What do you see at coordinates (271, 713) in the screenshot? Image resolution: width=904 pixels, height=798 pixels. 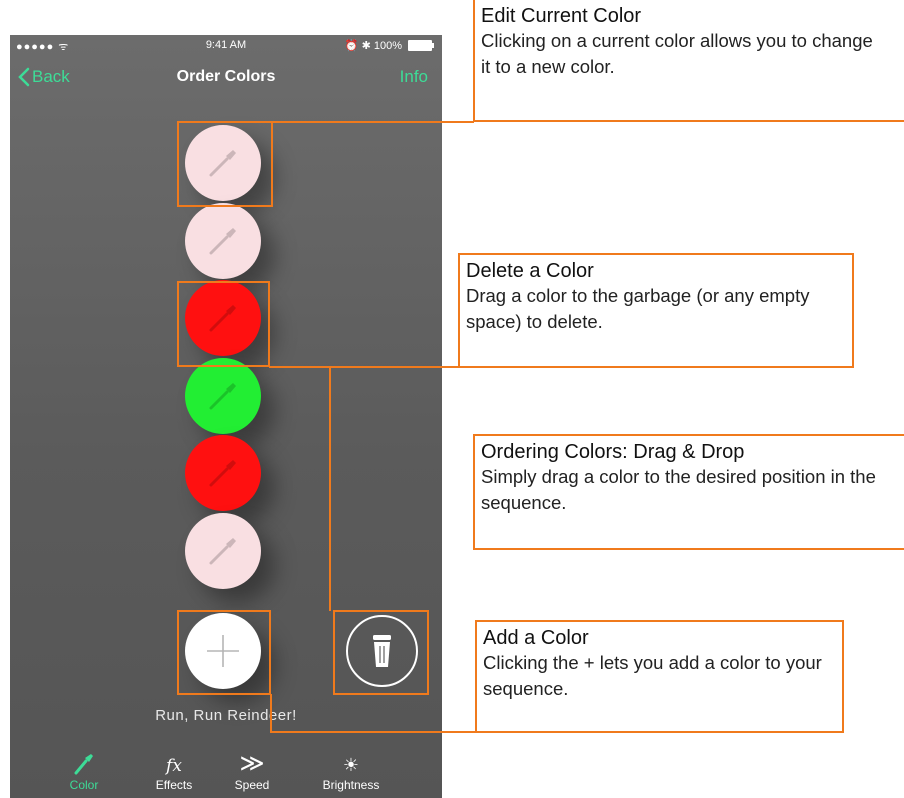 I see `add-connector-v` at bounding box center [271, 713].